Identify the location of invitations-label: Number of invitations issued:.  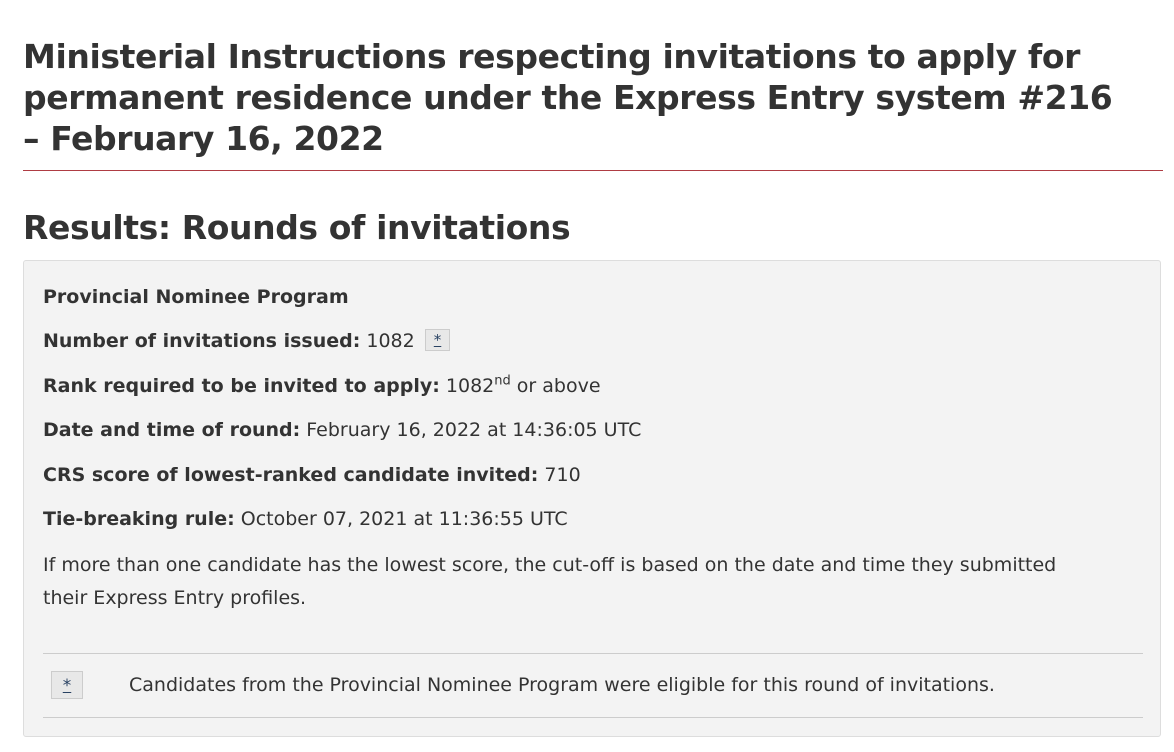
(202, 341).